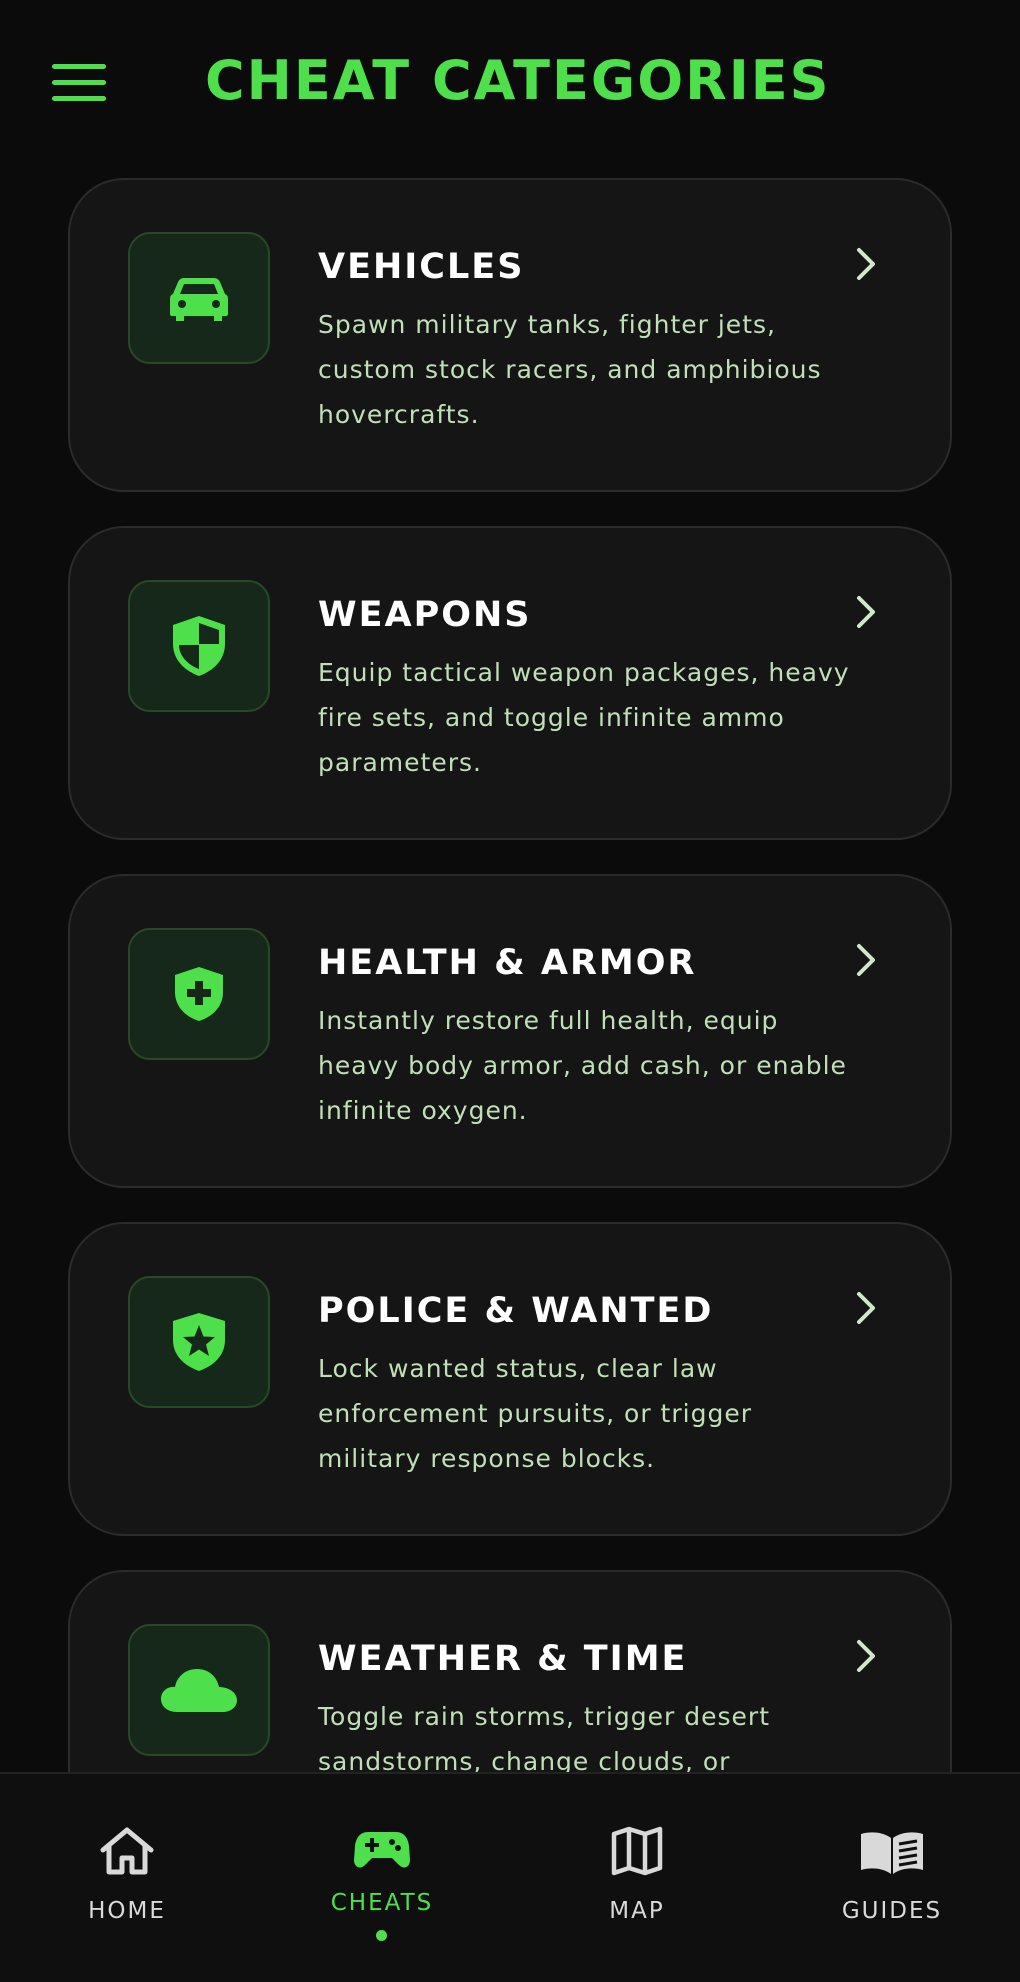  Describe the element at coordinates (892, 1911) in the screenshot. I see `nav-label: GUIDES` at that location.